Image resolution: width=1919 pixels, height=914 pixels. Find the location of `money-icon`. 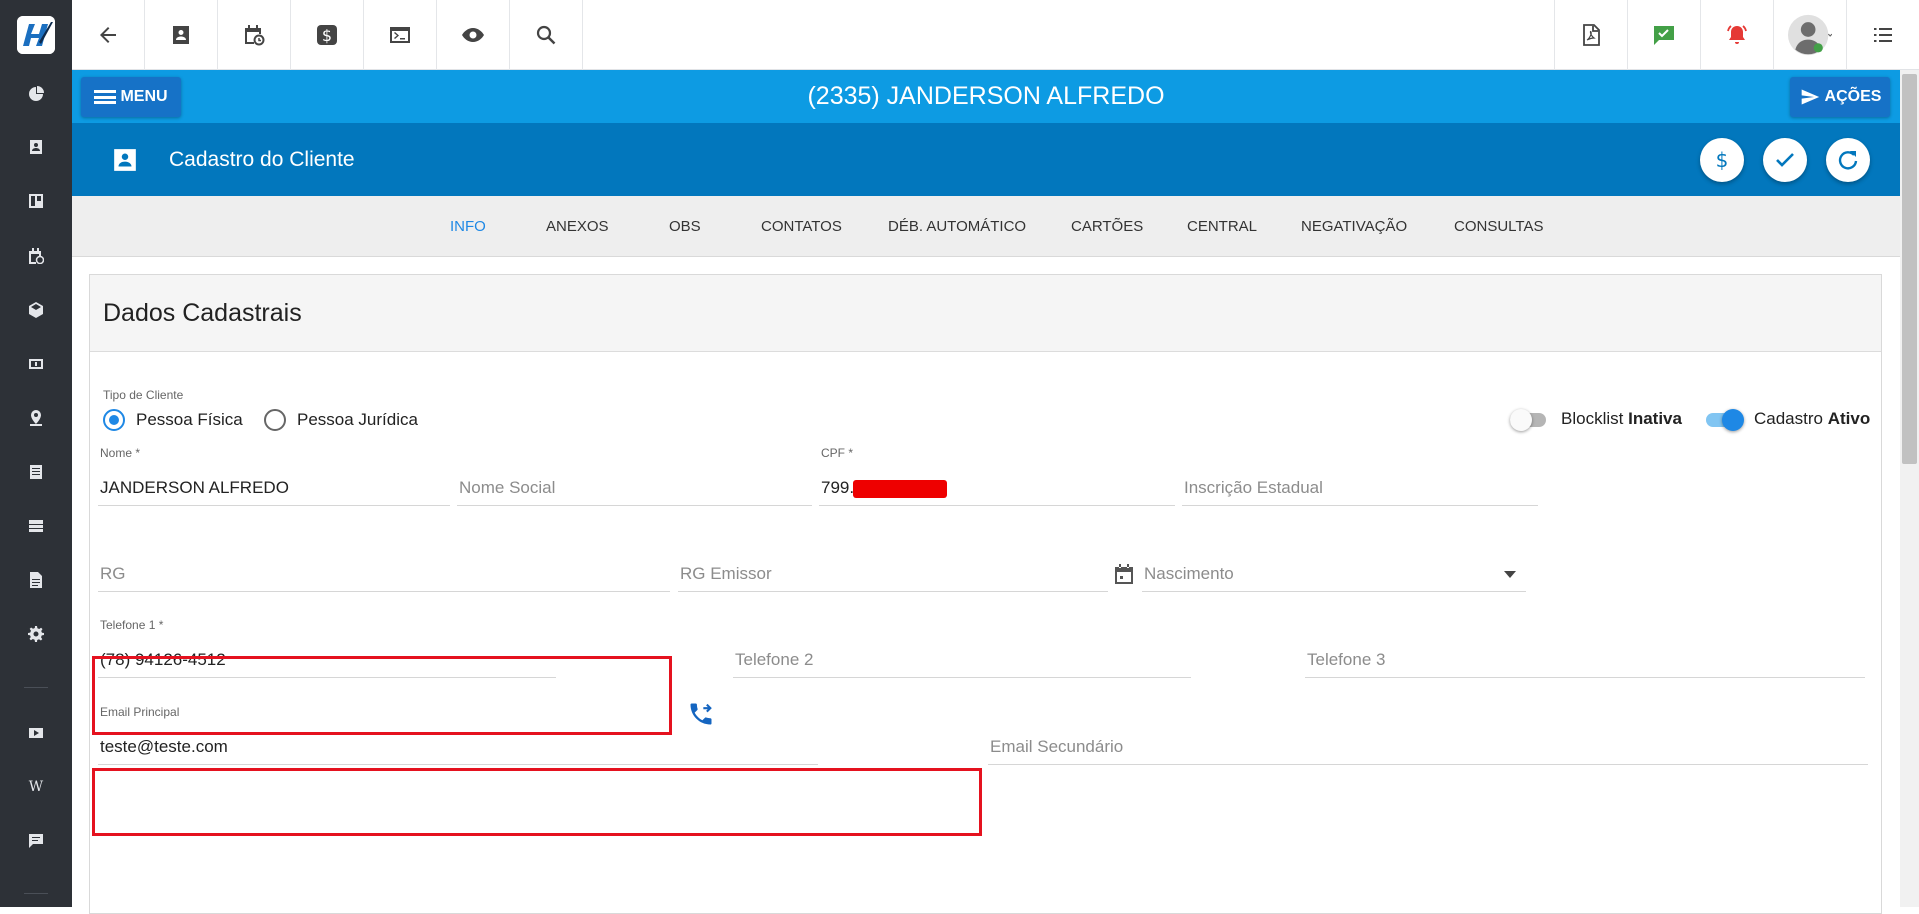

money-icon is located at coordinates (36, 364).